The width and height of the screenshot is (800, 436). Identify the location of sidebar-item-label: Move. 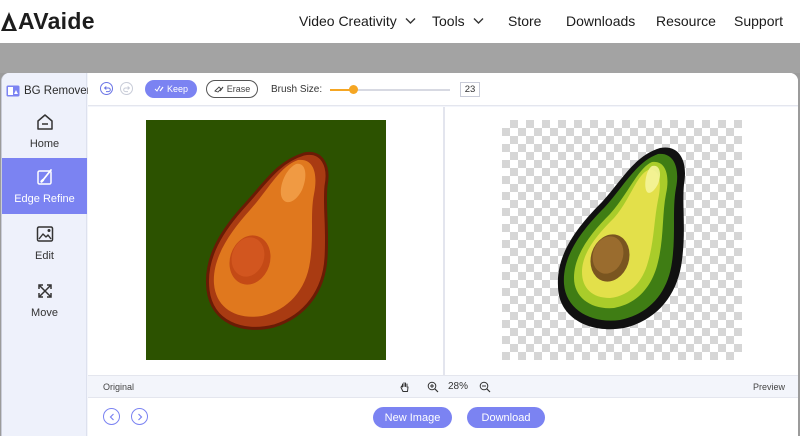
(44, 313).